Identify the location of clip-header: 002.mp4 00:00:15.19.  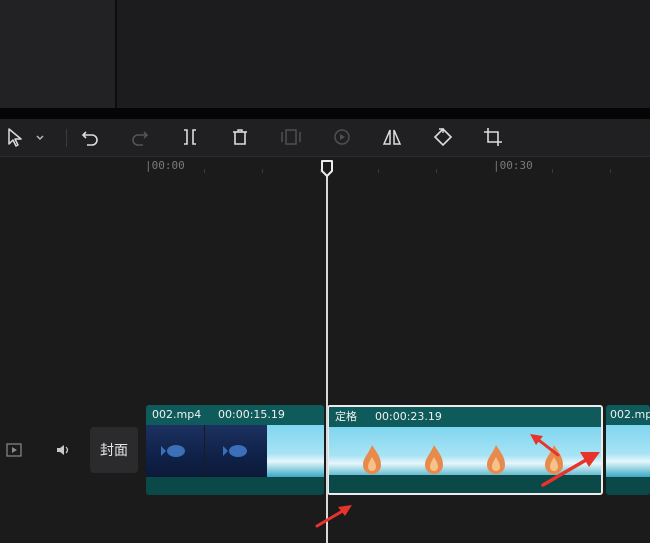
(235, 415).